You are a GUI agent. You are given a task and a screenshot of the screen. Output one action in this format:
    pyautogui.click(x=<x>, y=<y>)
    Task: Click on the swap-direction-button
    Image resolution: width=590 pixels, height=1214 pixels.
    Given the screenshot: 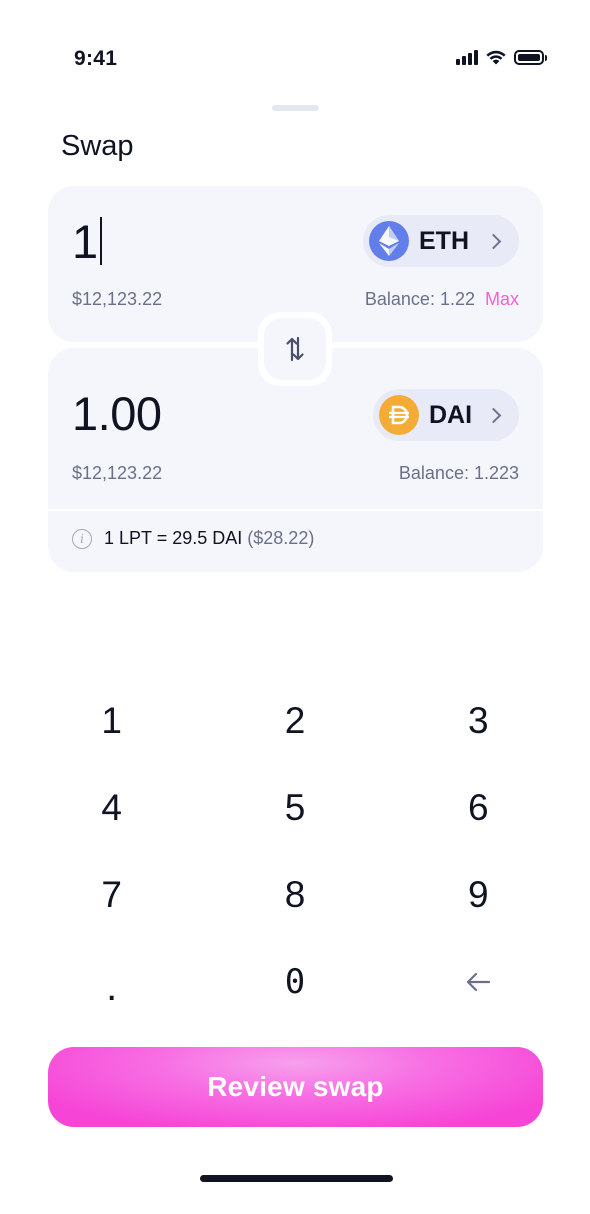 What is the action you would take?
    pyautogui.click(x=295, y=349)
    